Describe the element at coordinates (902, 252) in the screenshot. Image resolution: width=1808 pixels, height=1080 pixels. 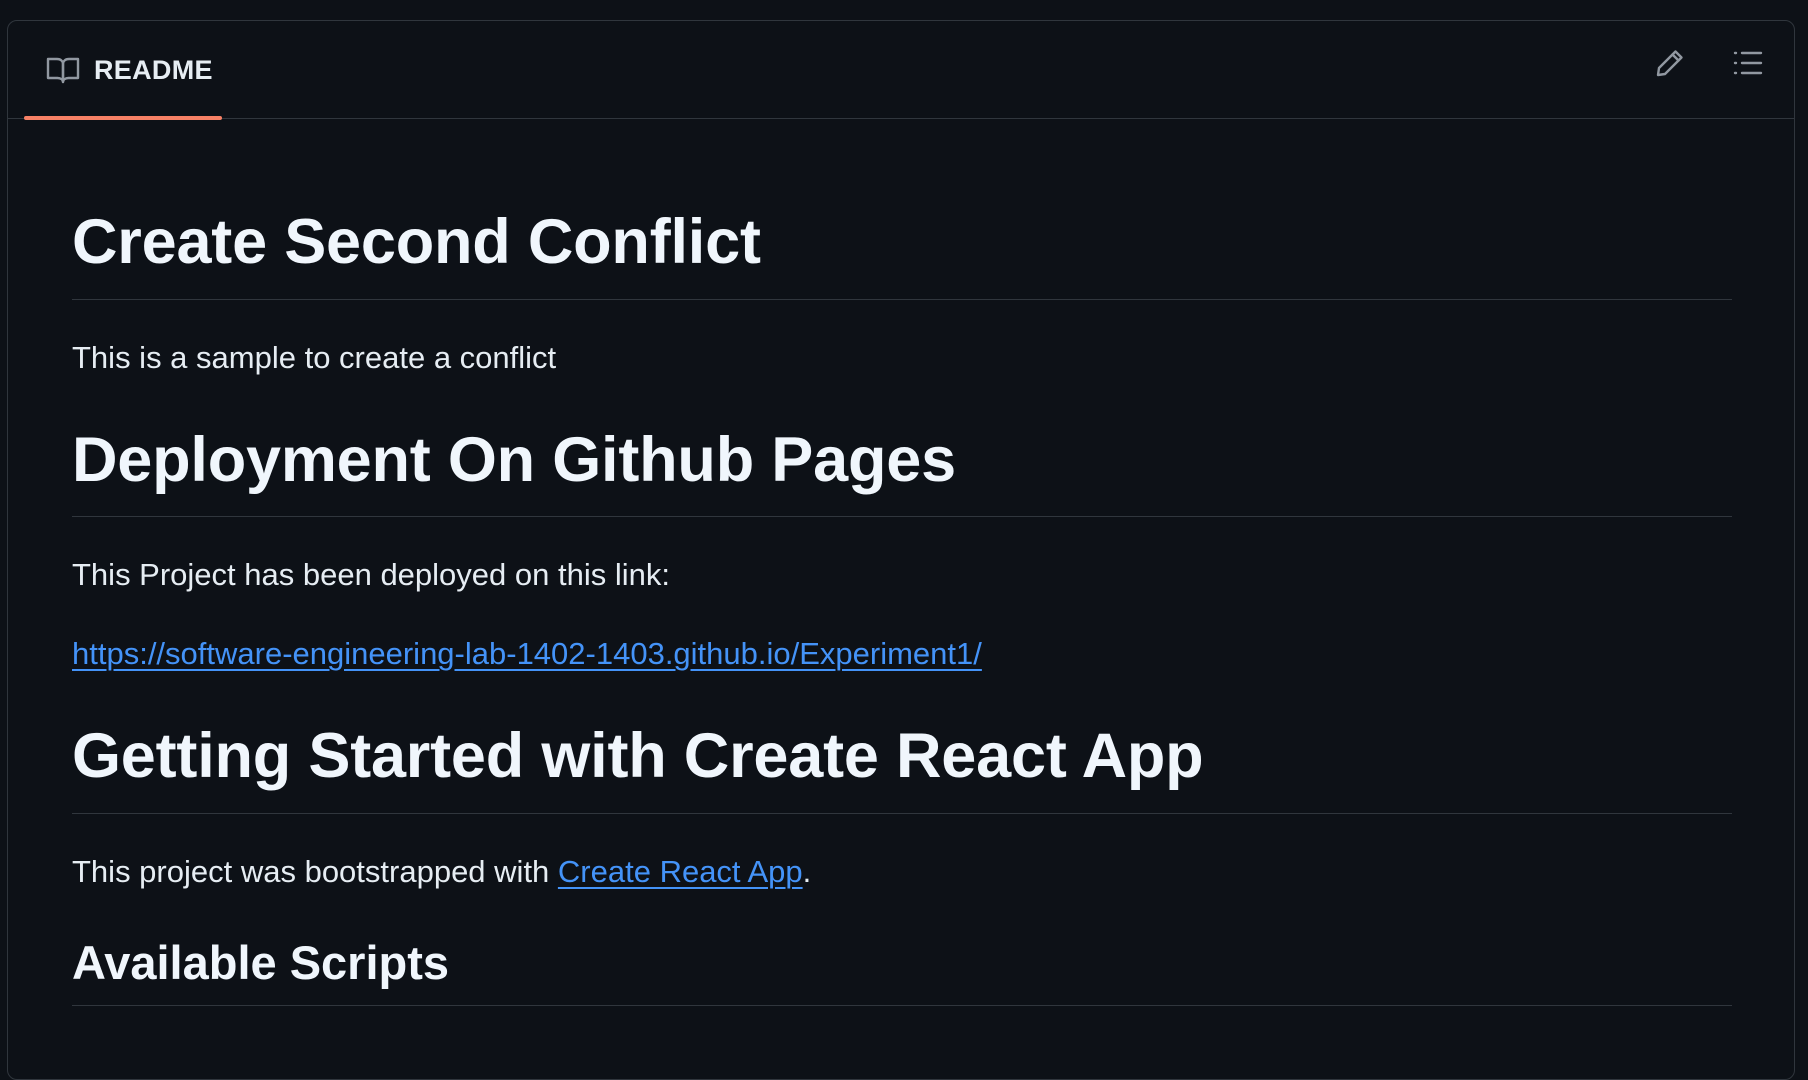
I see `heading-create-second-conflict: Create Second Conflict` at that location.